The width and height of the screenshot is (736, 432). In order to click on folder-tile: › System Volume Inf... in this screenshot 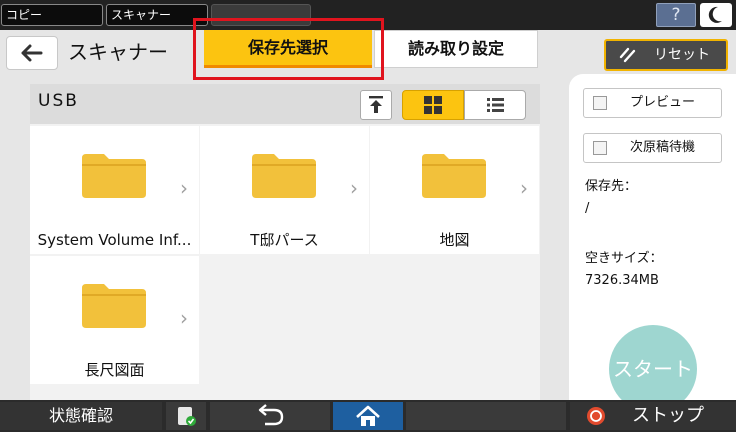, I will do `click(114, 190)`.